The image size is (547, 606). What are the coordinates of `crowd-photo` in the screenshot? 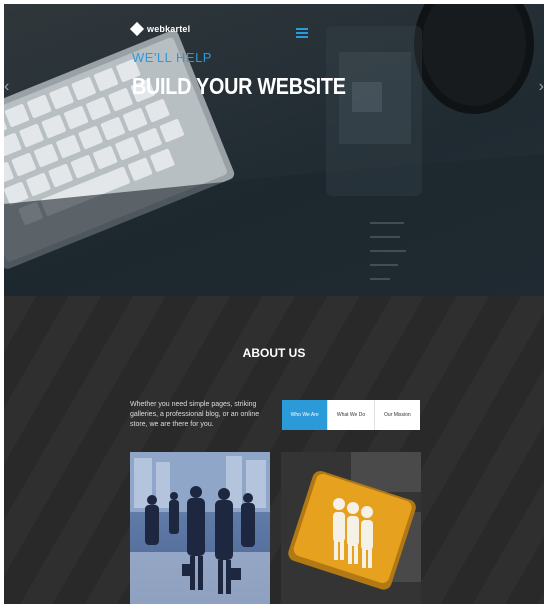 It's located at (200, 528).